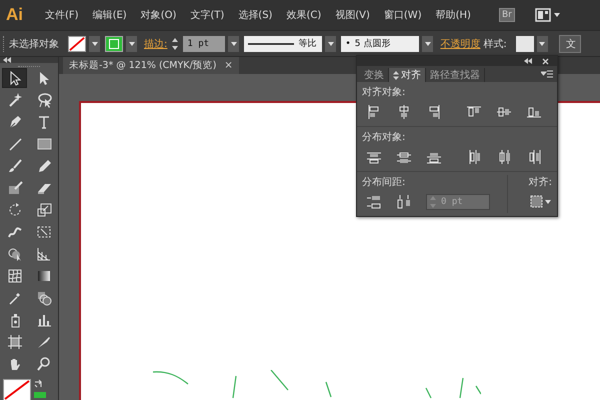 This screenshot has height=400, width=600. Describe the element at coordinates (384, 182) in the screenshot. I see `section-label: 分布间距:` at that location.